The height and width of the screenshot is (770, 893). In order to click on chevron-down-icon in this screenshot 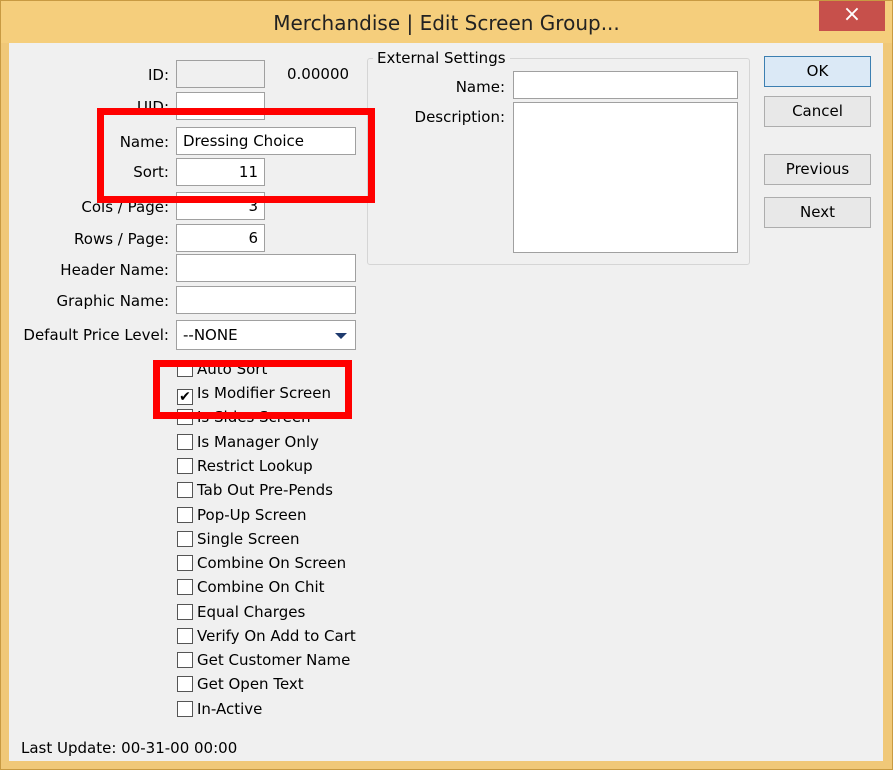, I will do `click(341, 336)`.